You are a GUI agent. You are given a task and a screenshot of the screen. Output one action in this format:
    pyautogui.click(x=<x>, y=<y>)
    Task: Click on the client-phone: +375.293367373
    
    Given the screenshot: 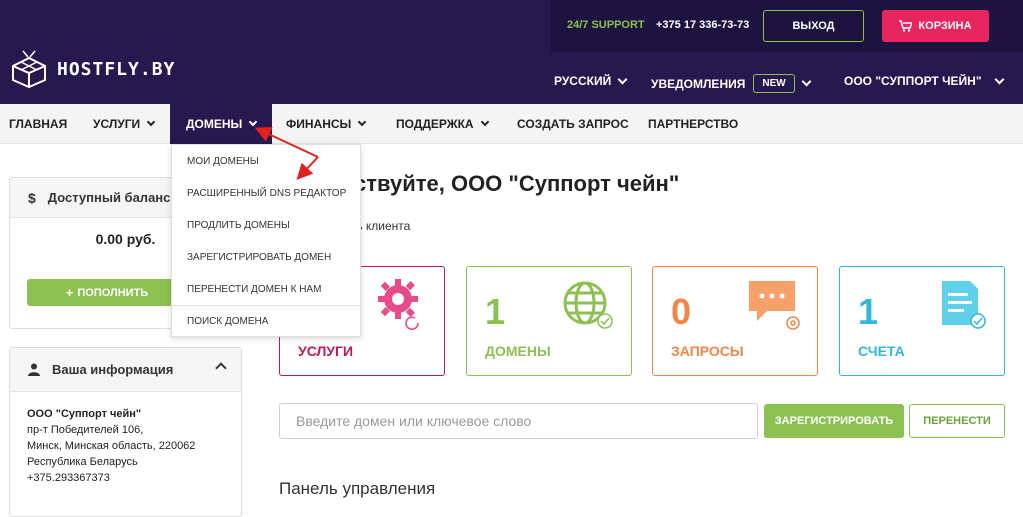 What is the action you would take?
    pyautogui.click(x=68, y=478)
    